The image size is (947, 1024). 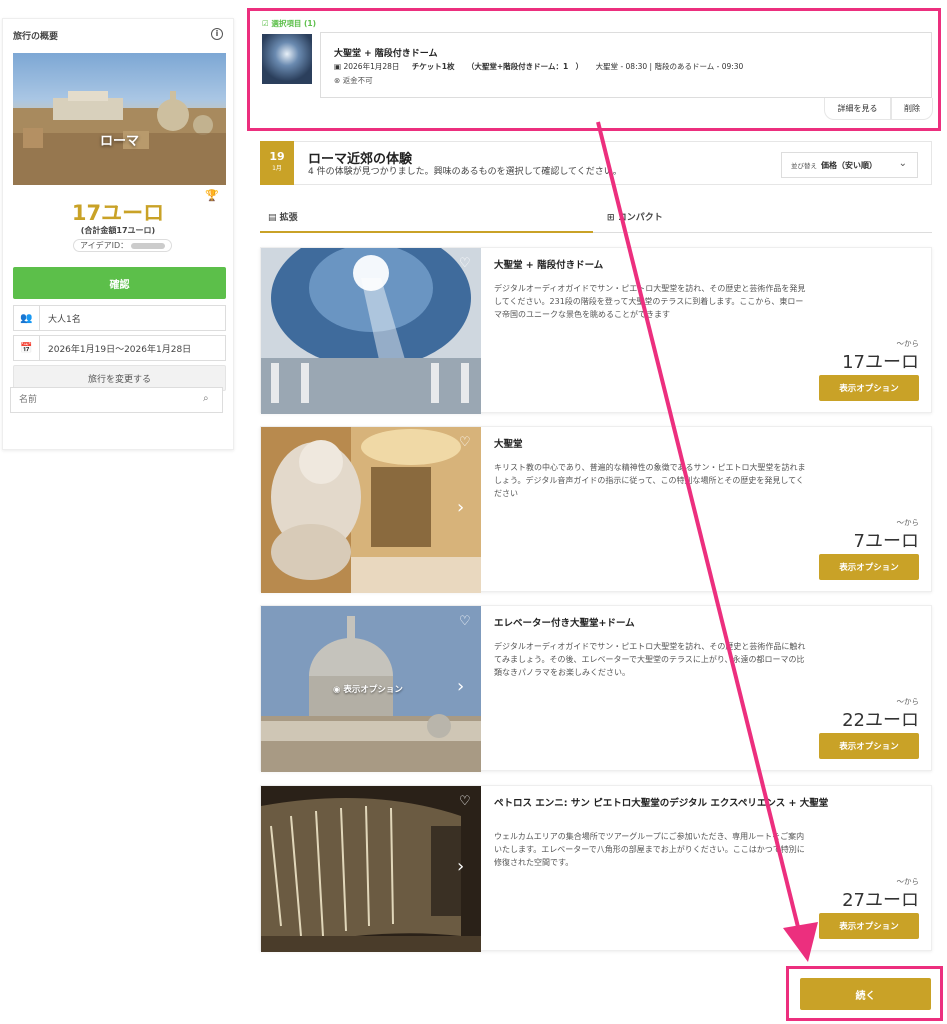 What do you see at coordinates (217, 34) in the screenshot?
I see `info-icon: i` at bounding box center [217, 34].